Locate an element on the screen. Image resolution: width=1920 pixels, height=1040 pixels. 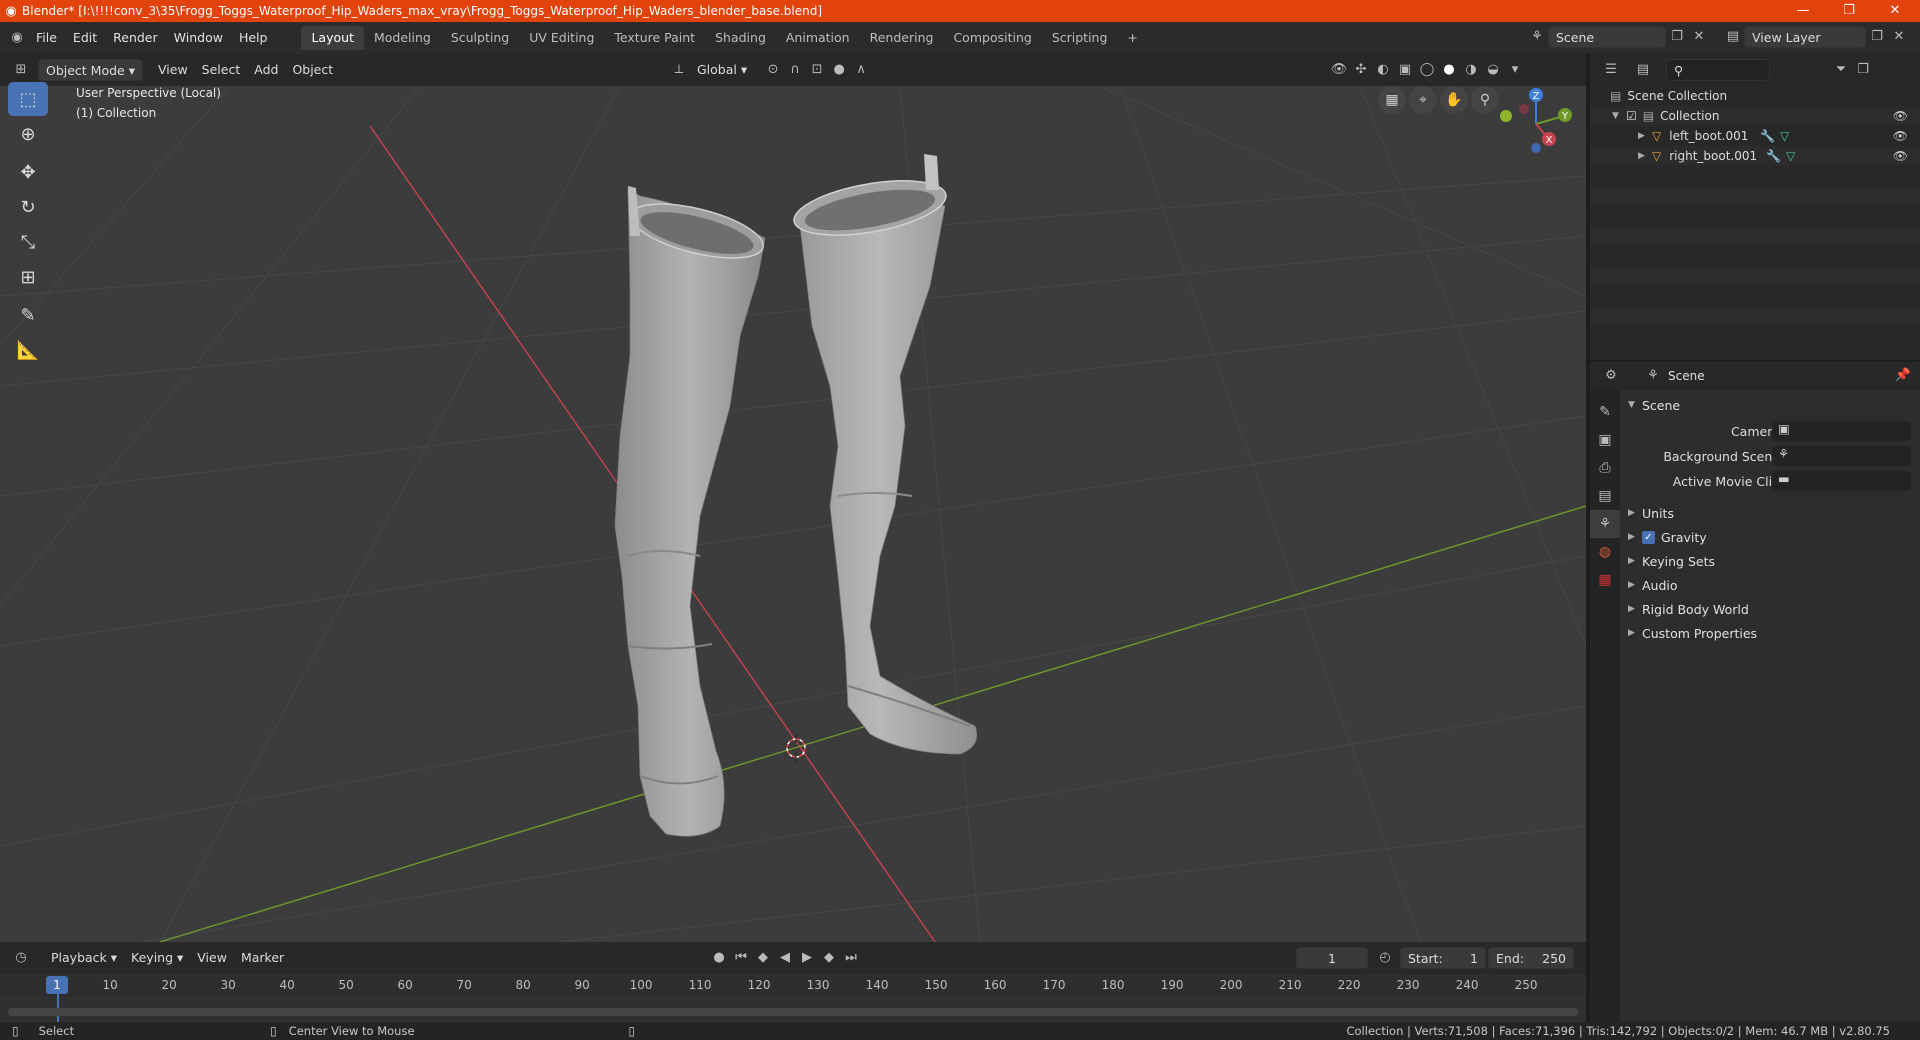
display-mode-icon: ▤ is located at coordinates (1643, 70).